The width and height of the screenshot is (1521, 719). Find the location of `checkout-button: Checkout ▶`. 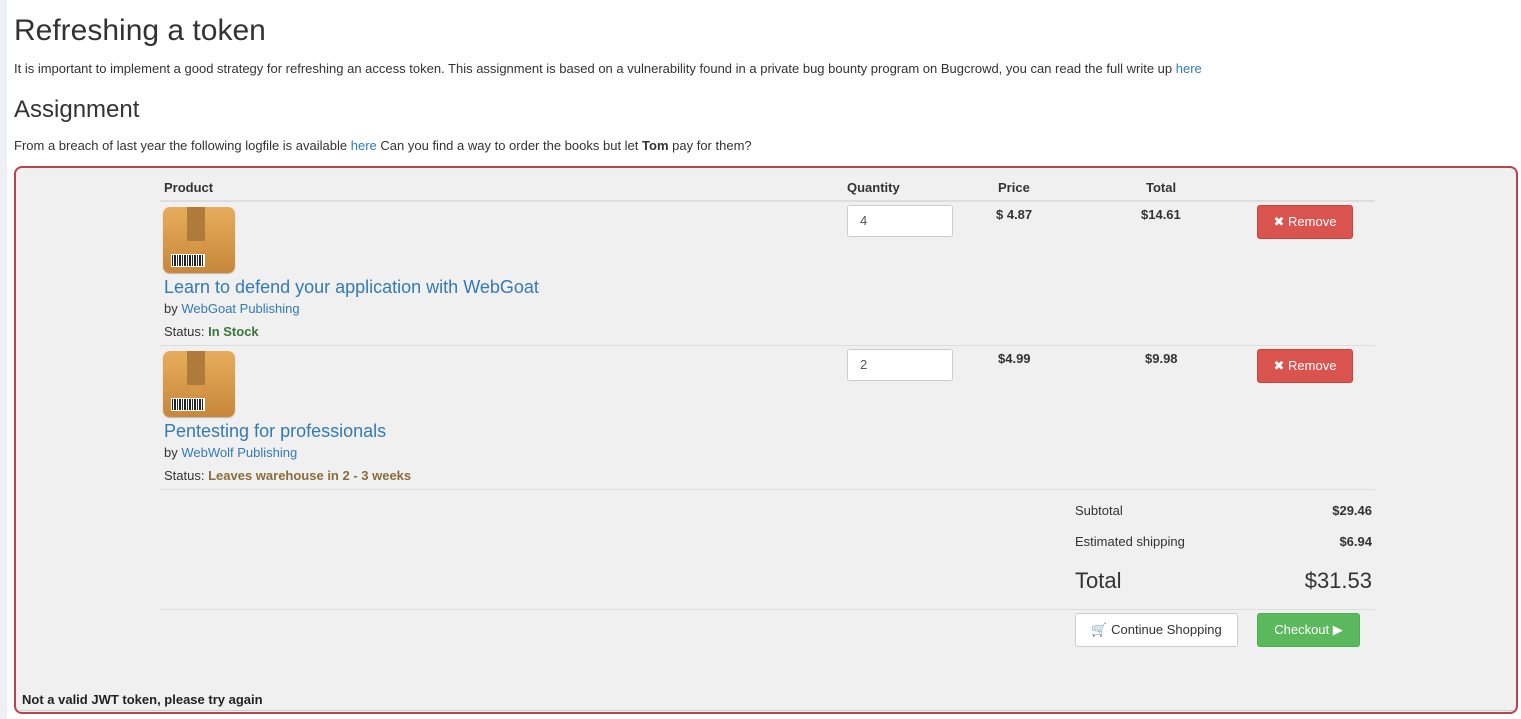

checkout-button: Checkout ▶ is located at coordinates (1308, 630).